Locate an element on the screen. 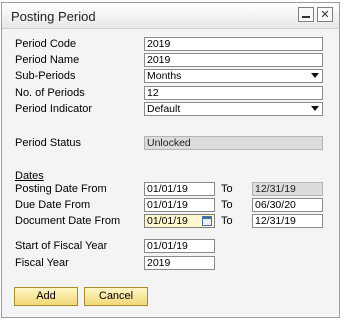 The width and height of the screenshot is (344, 322). period-name-label: Period Name is located at coordinates (47, 60).